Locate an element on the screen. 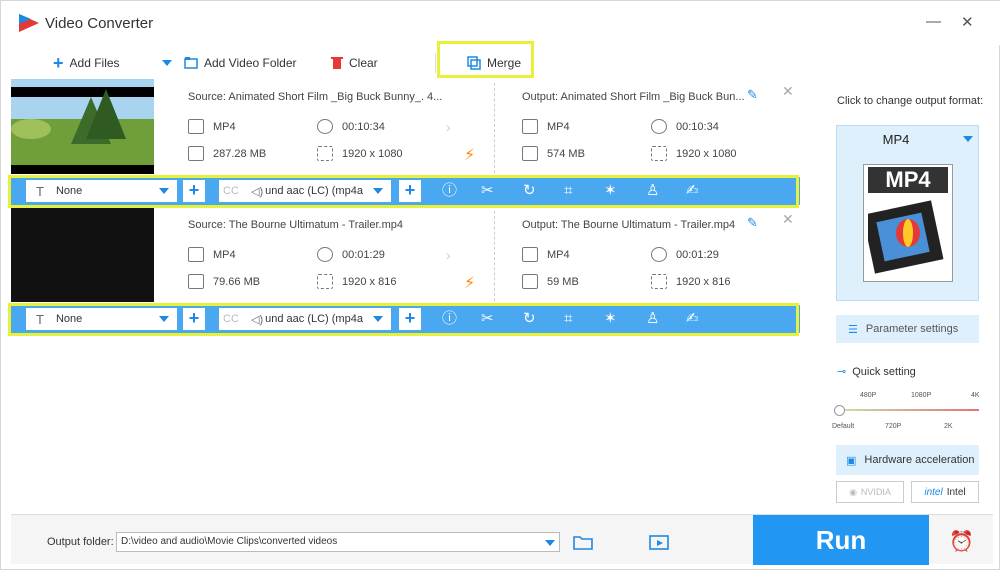 The height and width of the screenshot is (570, 1000). output-resolution: 1920 x 816 is located at coordinates (690, 281).